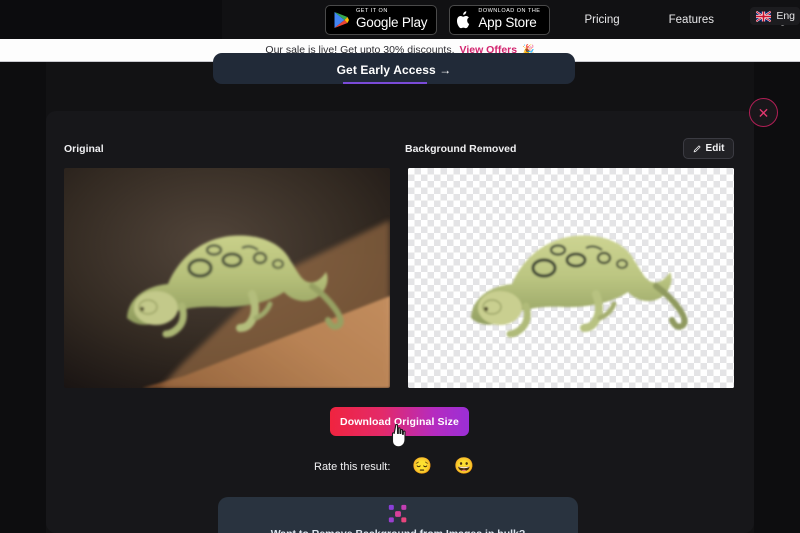 The width and height of the screenshot is (800, 533). Describe the element at coordinates (785, 16) in the screenshot. I see `language-label: Eng` at that location.